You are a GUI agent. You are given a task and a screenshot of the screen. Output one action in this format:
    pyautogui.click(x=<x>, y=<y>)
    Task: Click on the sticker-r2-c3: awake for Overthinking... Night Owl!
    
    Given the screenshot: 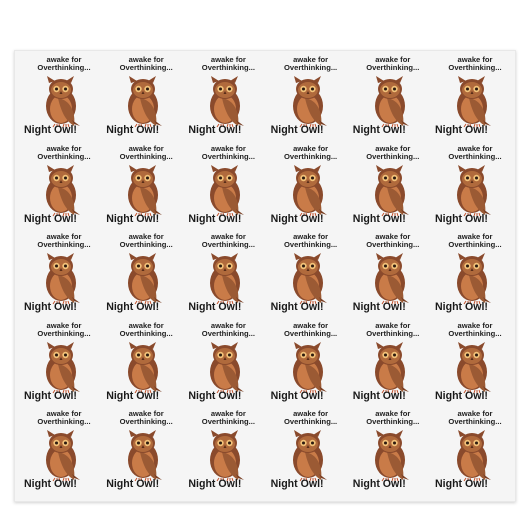 What is the action you would take?
    pyautogui.click(x=228, y=187)
    